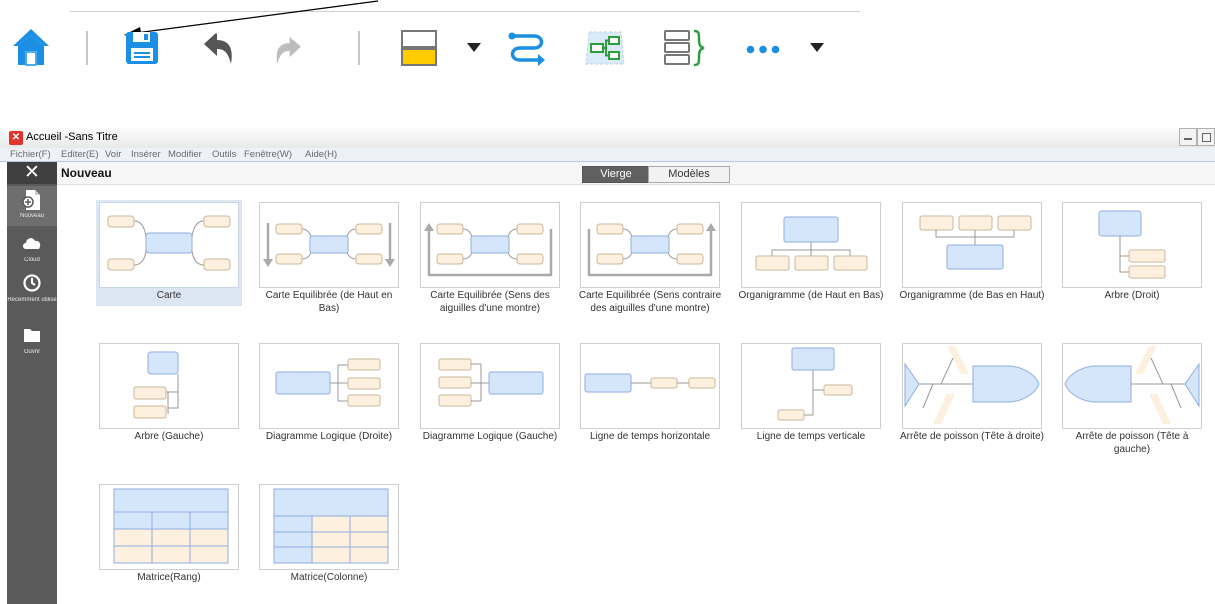 The image size is (1215, 604). Describe the element at coordinates (142, 48) in the screenshot. I see `save-icon` at that location.